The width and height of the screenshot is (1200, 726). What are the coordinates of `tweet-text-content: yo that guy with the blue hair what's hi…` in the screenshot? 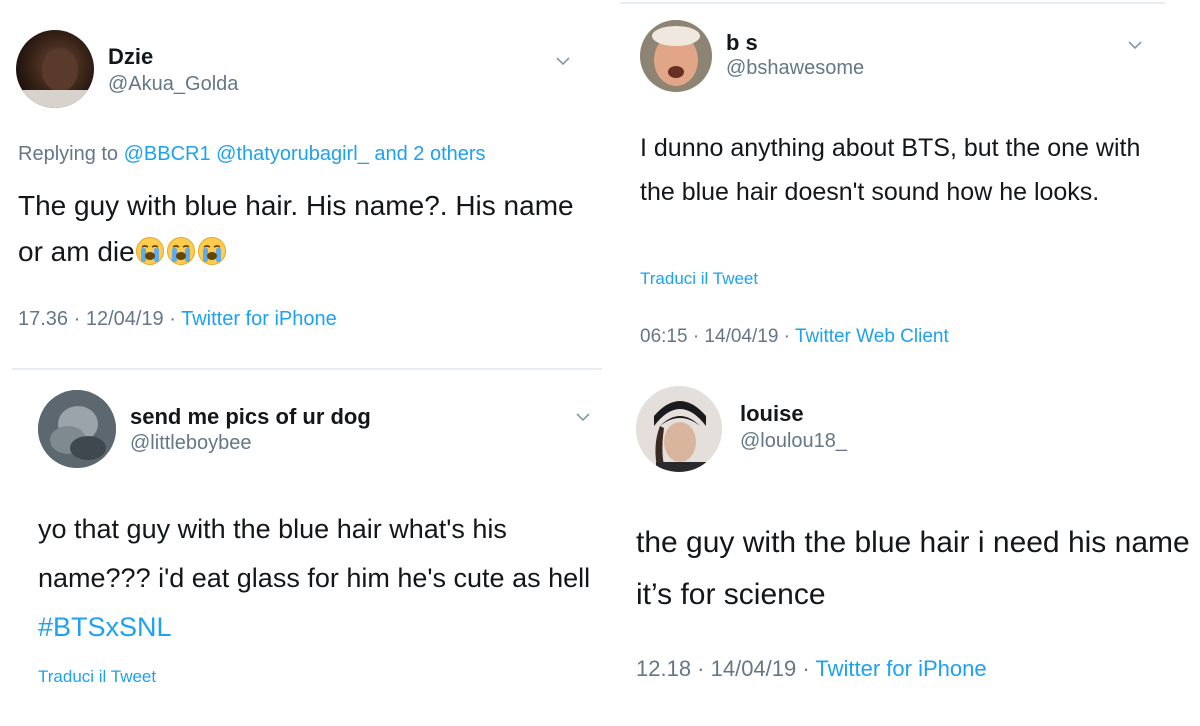 It's located at (314, 553).